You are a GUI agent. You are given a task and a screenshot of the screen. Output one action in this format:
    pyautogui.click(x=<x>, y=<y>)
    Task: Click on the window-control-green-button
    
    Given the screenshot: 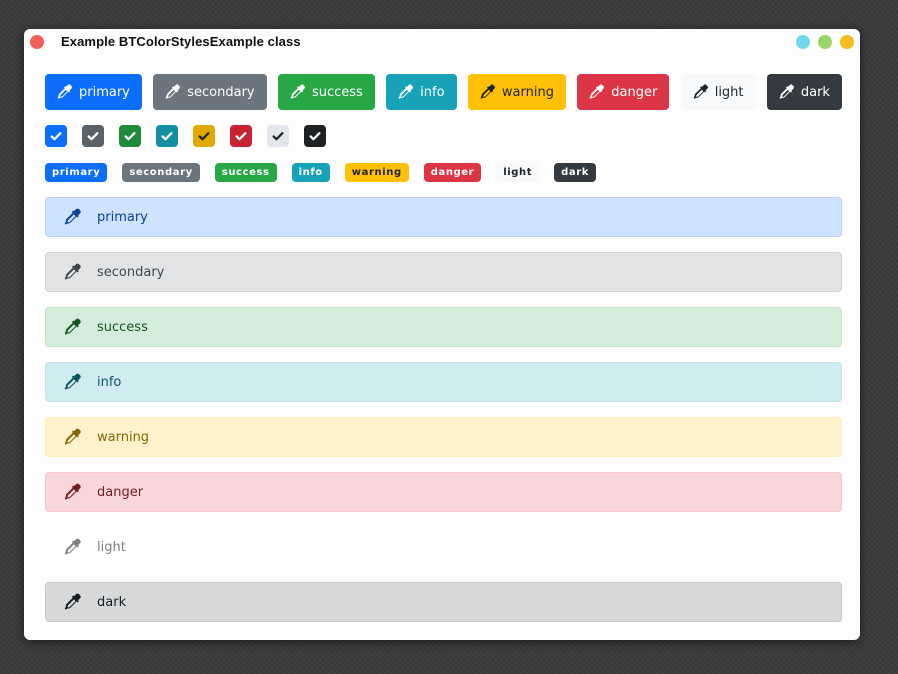 What is the action you would take?
    pyautogui.click(x=825, y=42)
    